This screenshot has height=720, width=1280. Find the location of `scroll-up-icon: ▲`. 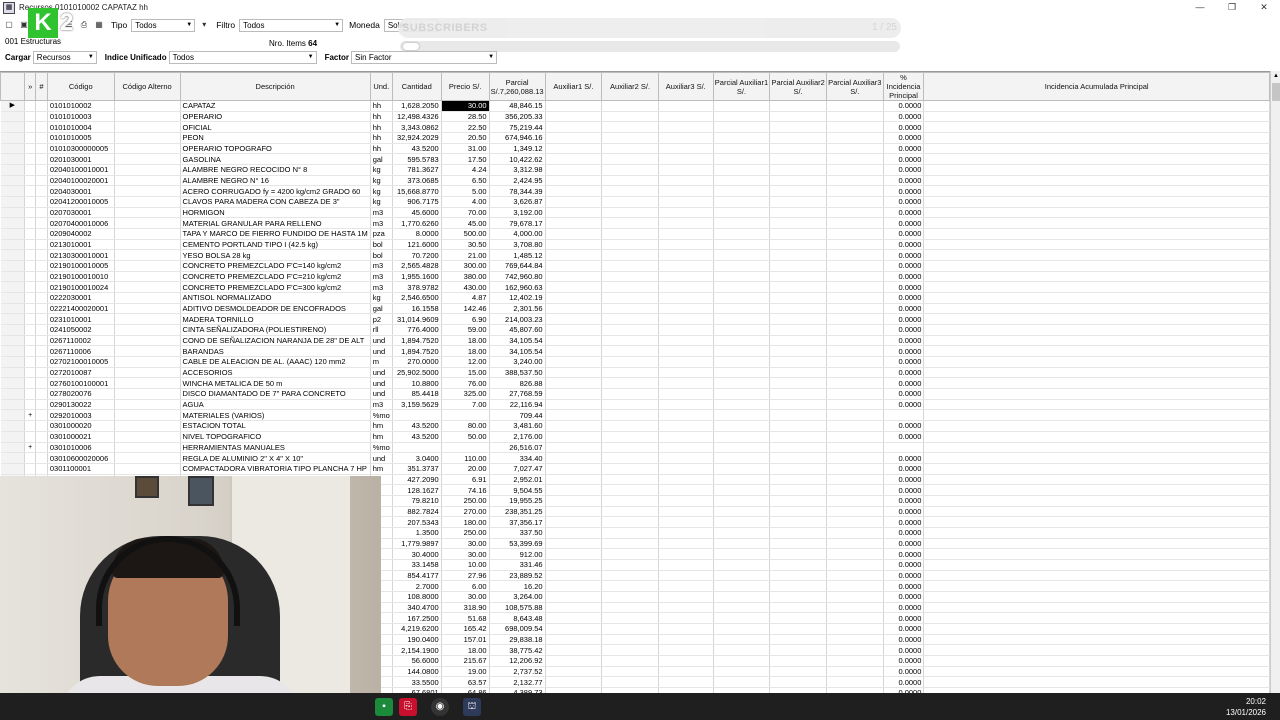

scroll-up-icon: ▲ is located at coordinates (1275, 76).